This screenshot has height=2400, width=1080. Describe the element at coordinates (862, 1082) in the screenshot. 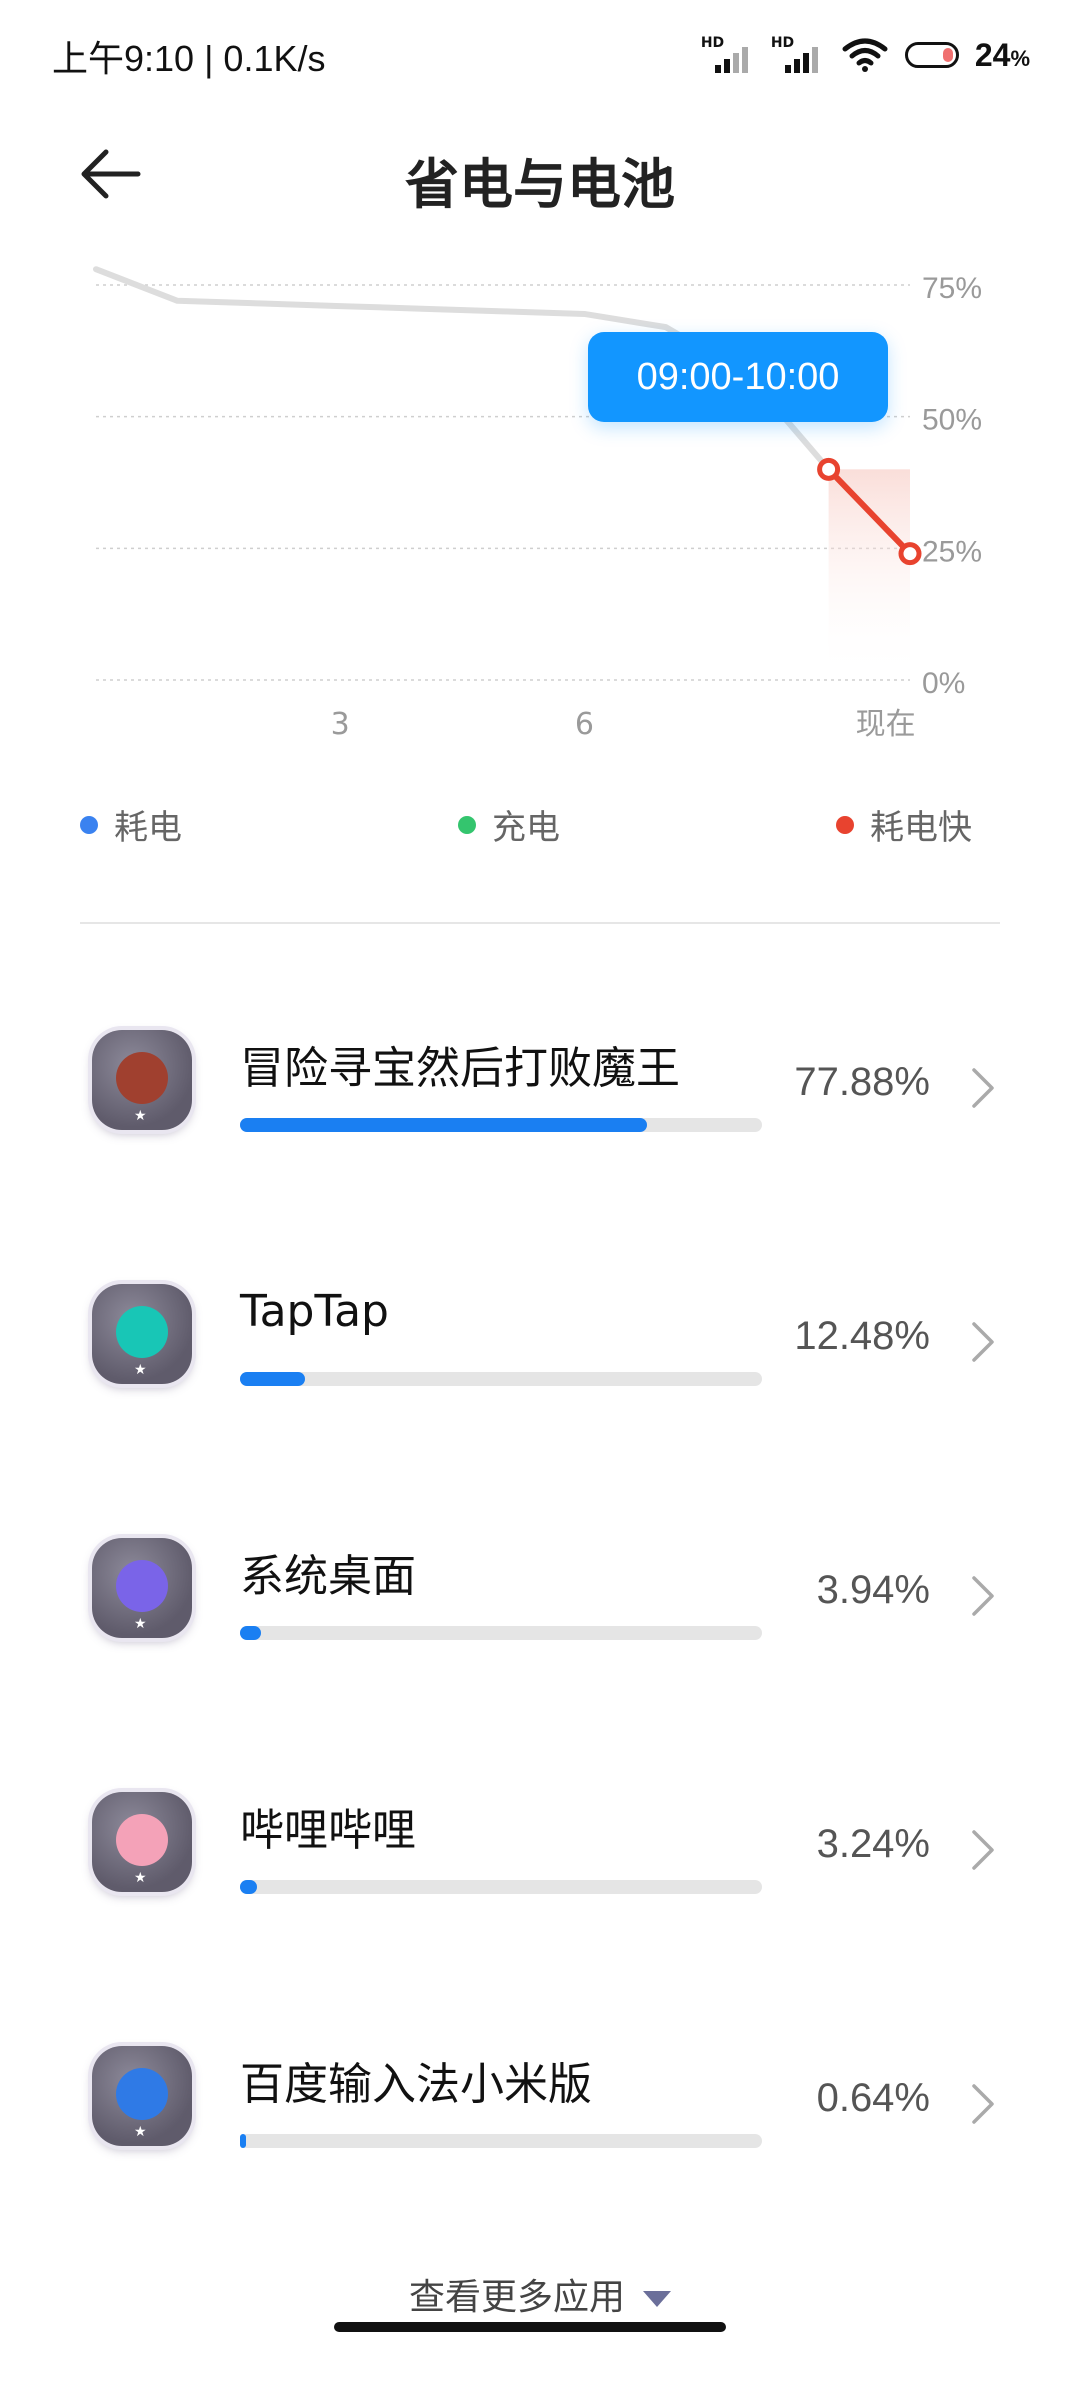

I see `usage-percent: 77.88%` at that location.